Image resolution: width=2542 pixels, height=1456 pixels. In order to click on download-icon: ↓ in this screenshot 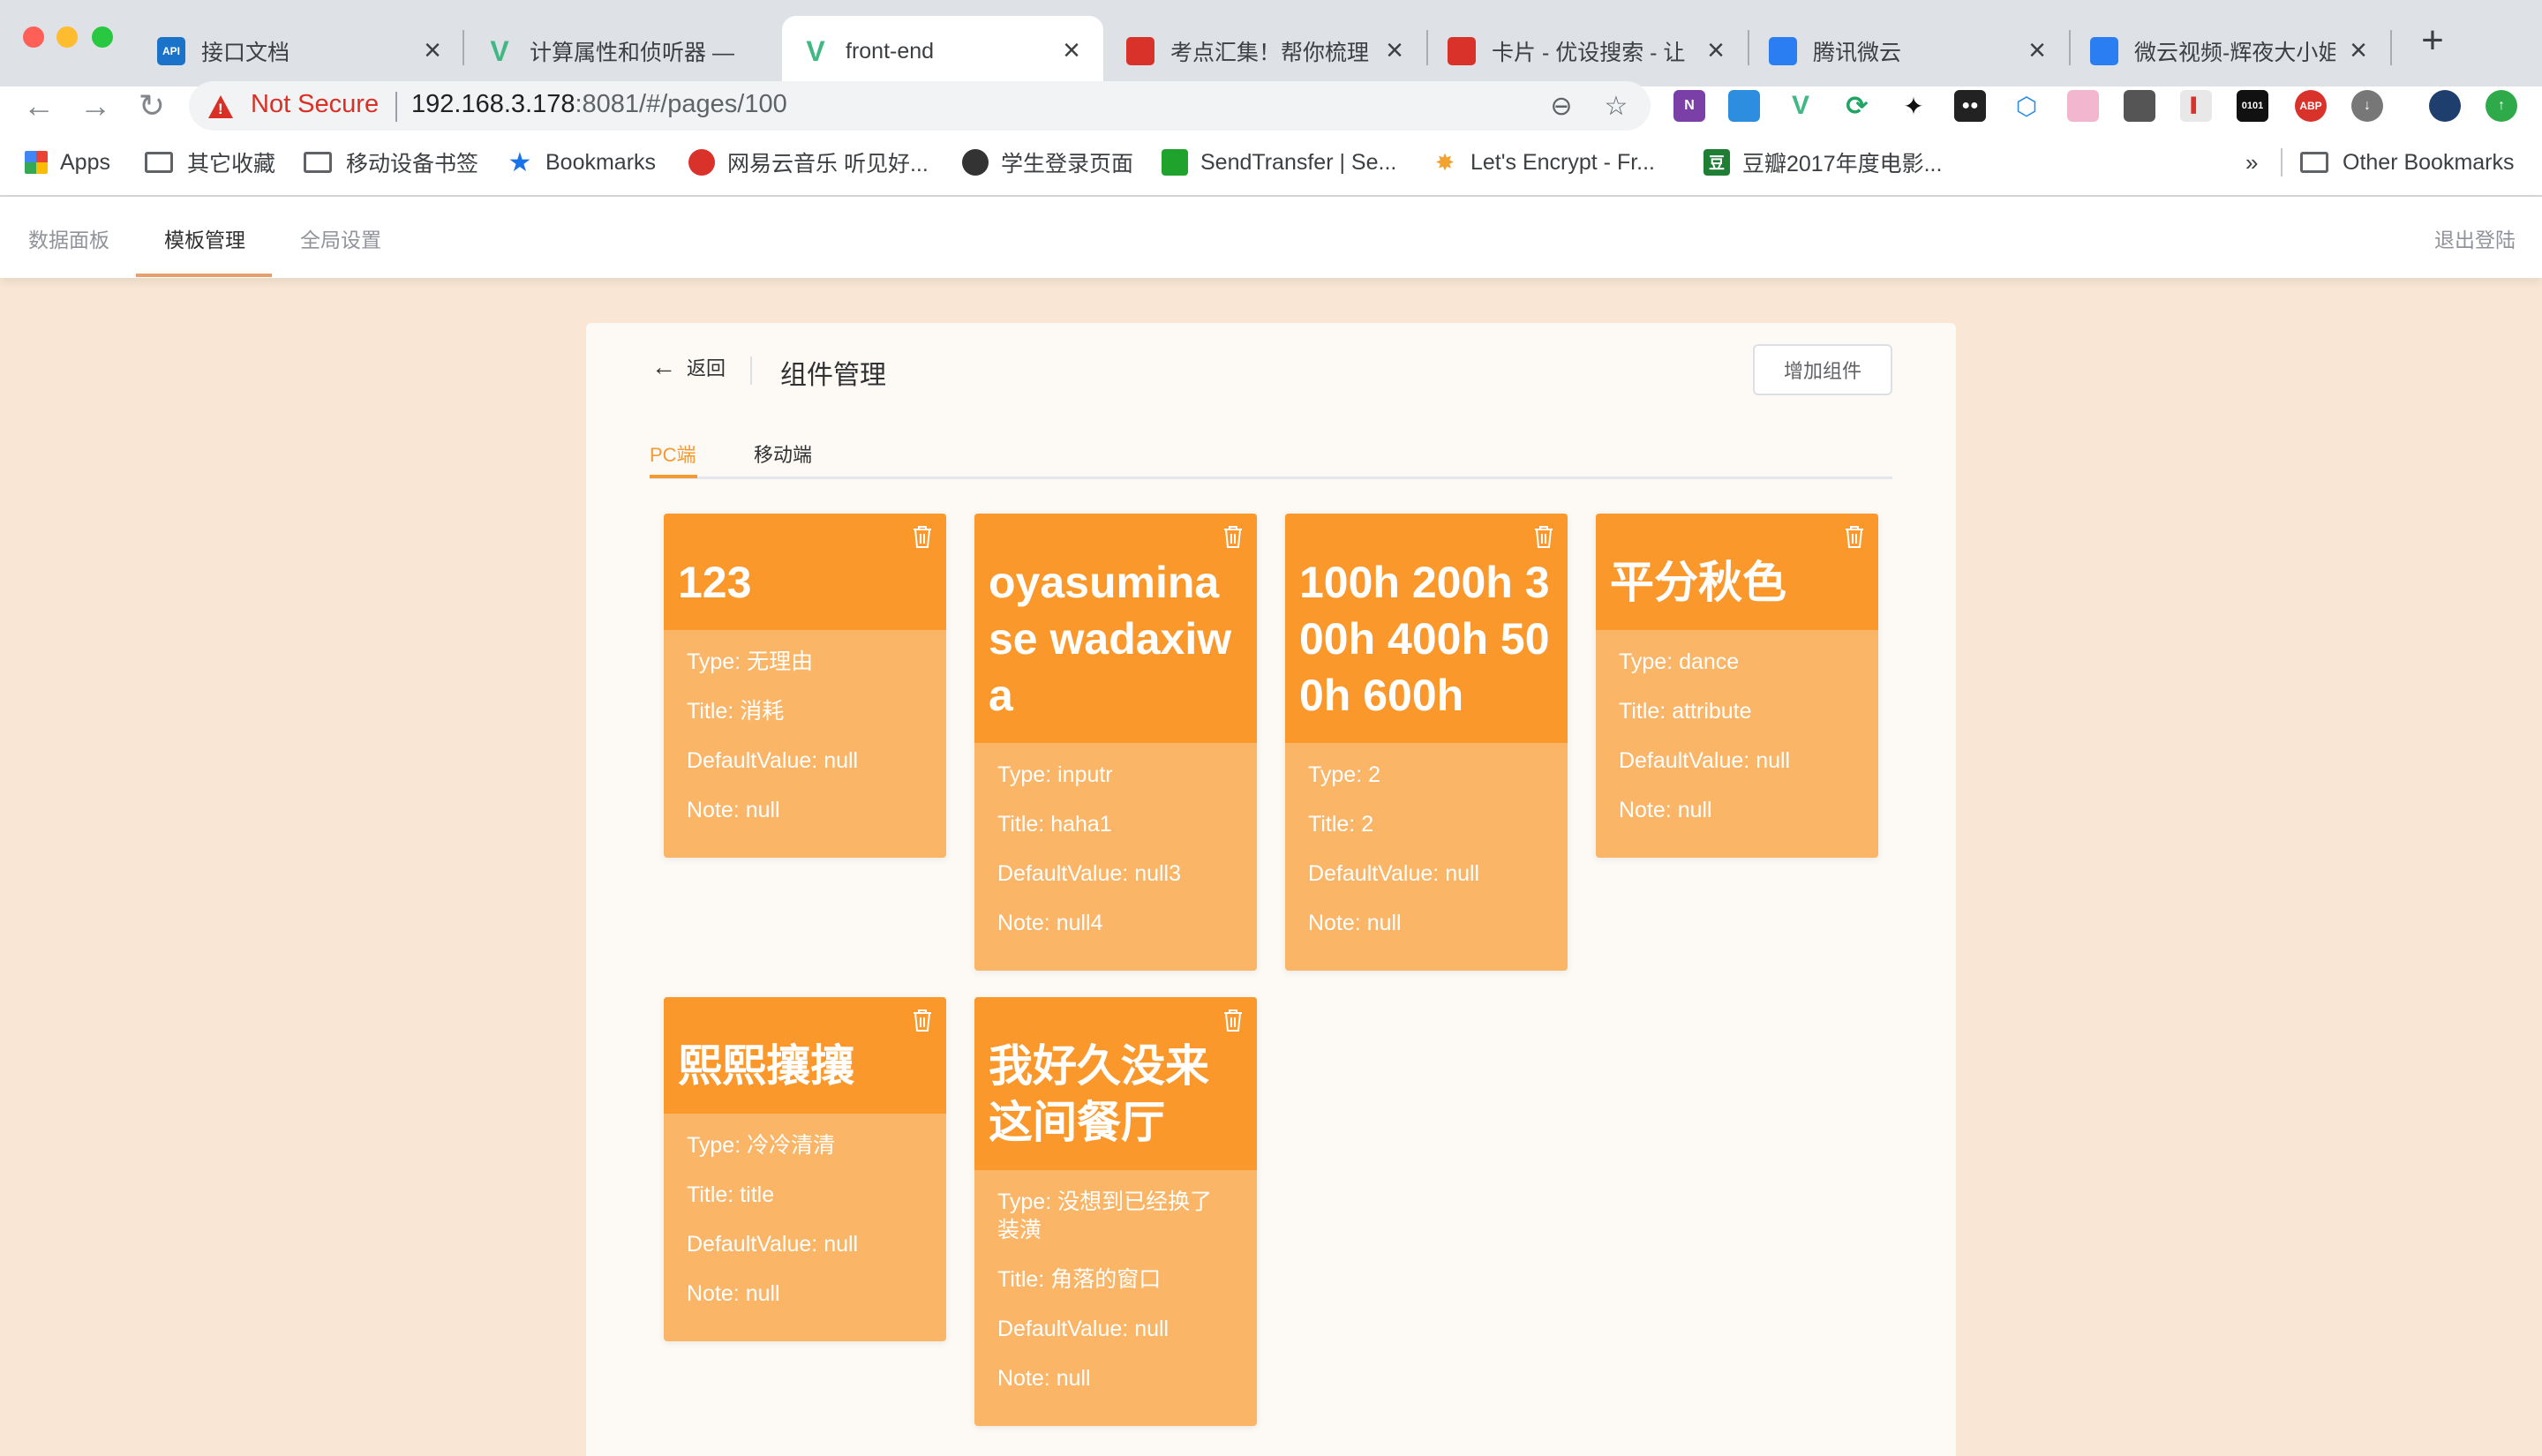, I will do `click(2367, 106)`.